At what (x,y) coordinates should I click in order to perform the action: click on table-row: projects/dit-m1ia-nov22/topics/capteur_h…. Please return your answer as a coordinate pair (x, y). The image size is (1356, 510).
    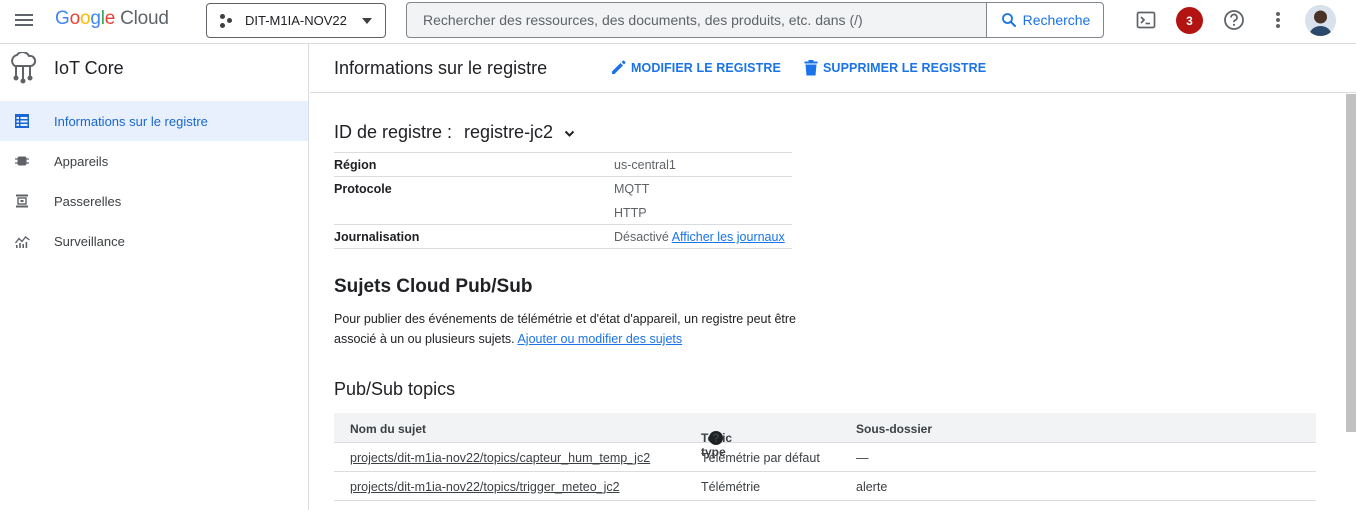
    Looking at the image, I should click on (825, 457).